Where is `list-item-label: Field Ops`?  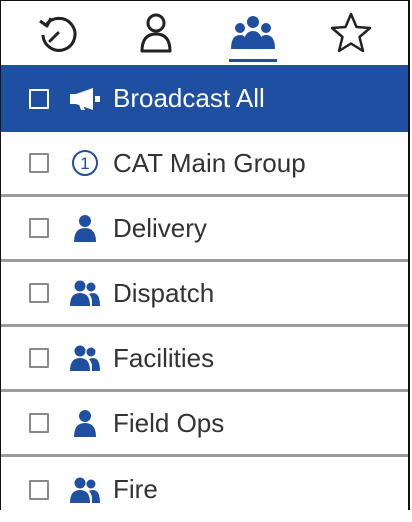 list-item-label: Field Ops is located at coordinates (169, 422).